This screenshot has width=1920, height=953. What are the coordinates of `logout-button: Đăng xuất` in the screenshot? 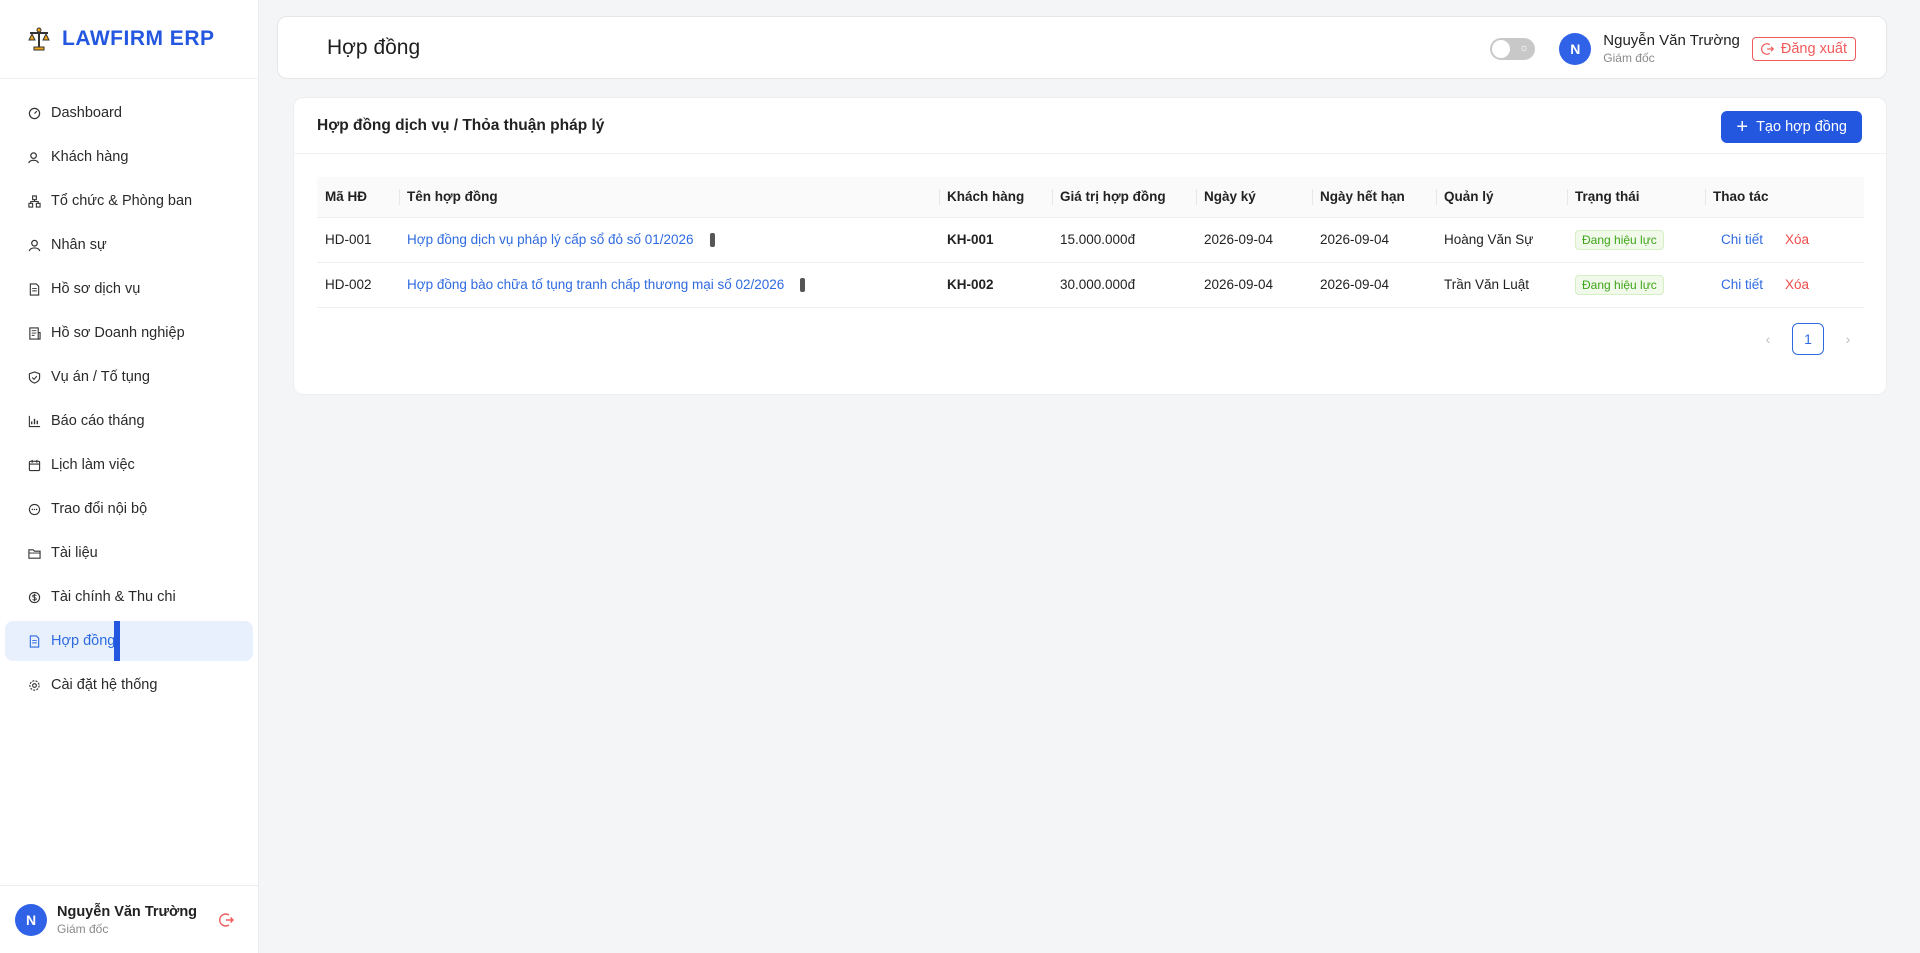 It's located at (1803, 48).